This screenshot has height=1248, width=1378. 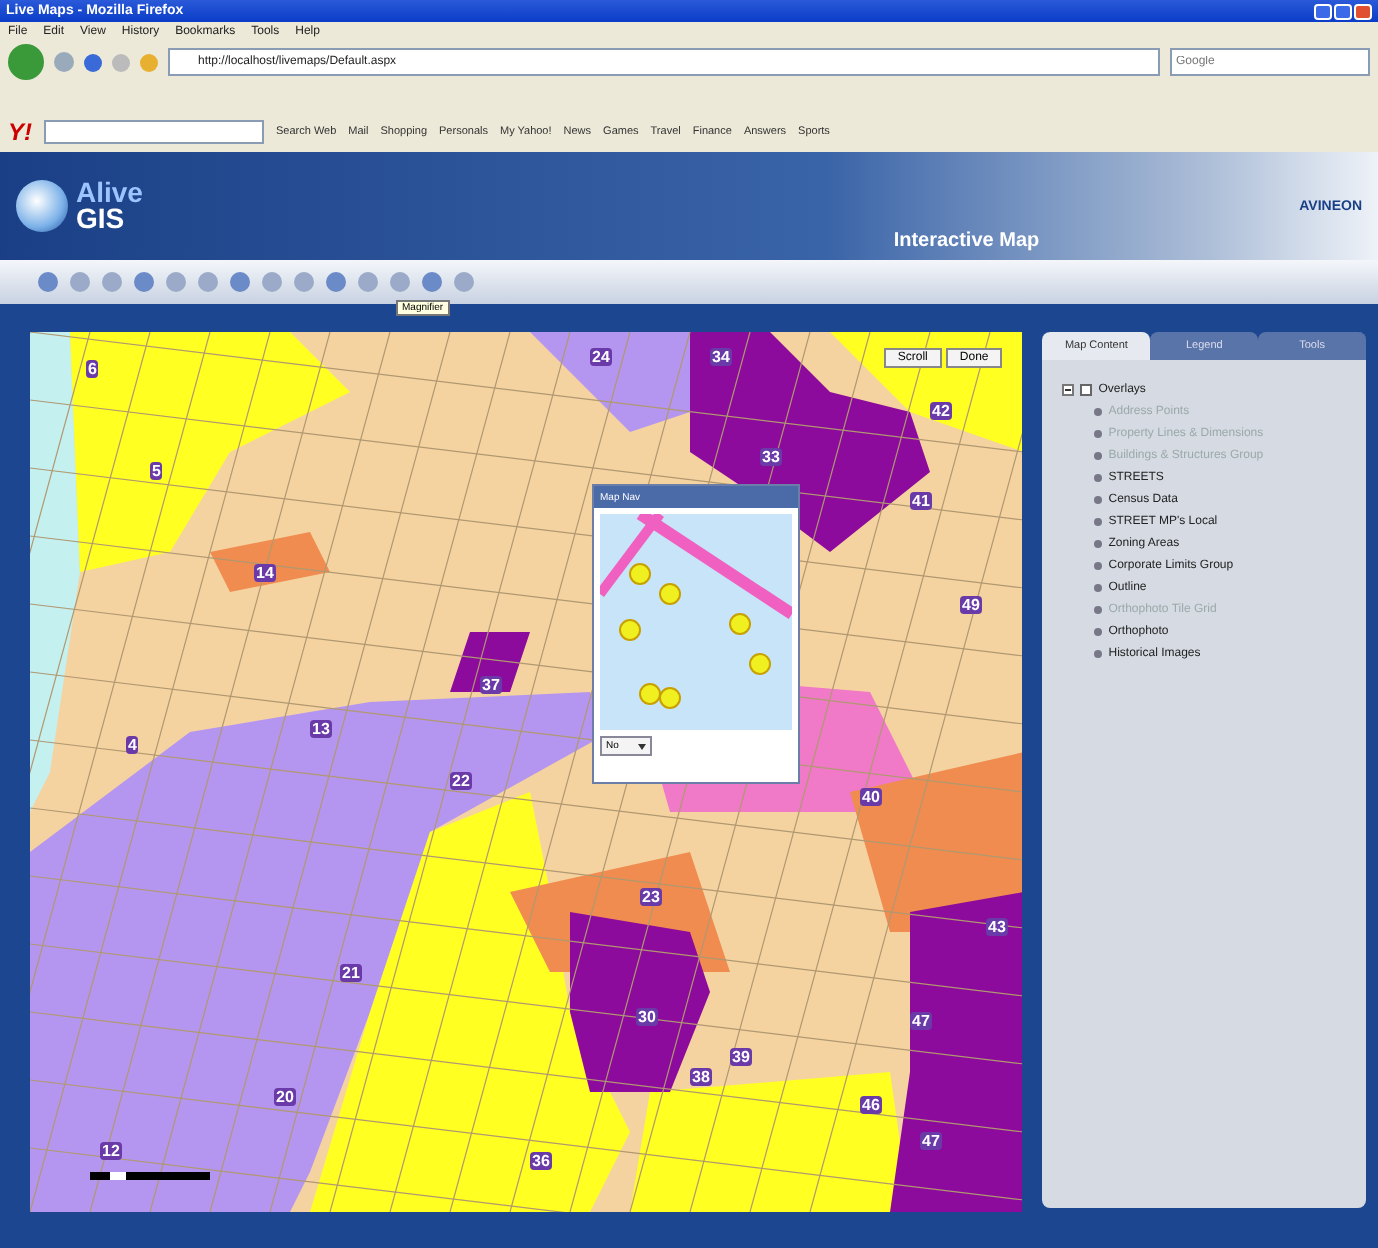 What do you see at coordinates (149, 62) in the screenshot?
I see `home-button` at bounding box center [149, 62].